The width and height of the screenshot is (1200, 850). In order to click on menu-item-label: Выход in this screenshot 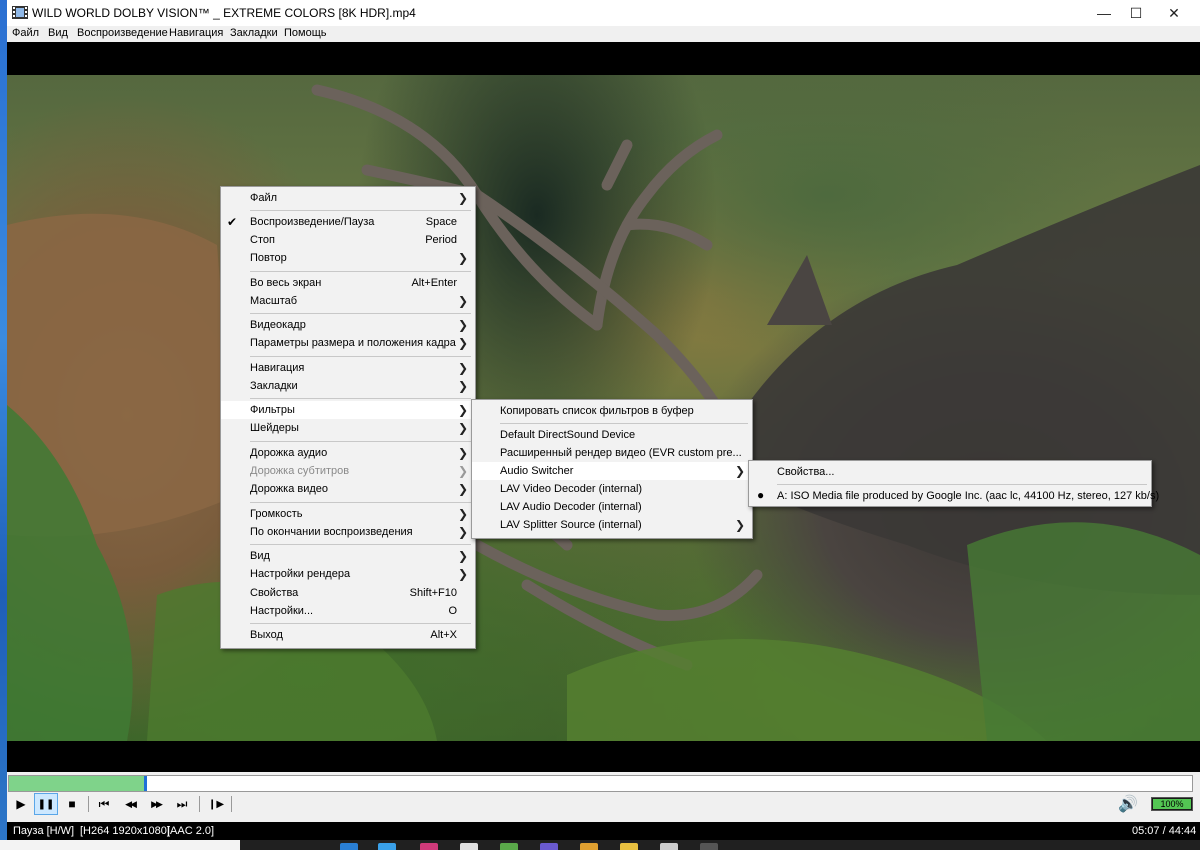, I will do `click(266, 635)`.